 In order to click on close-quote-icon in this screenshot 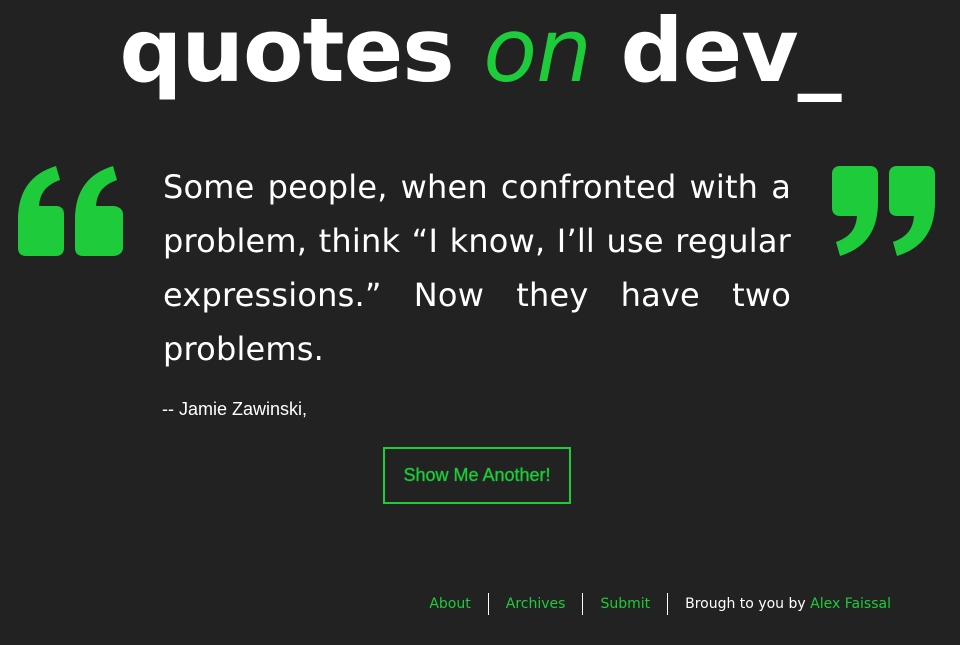, I will do `click(883, 211)`.